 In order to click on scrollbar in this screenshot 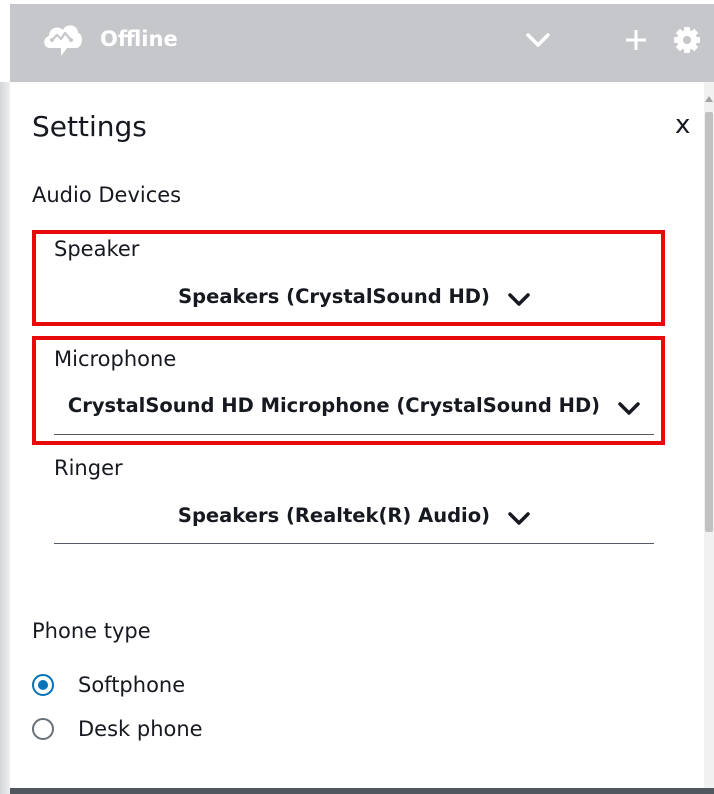, I will do `click(709, 435)`.